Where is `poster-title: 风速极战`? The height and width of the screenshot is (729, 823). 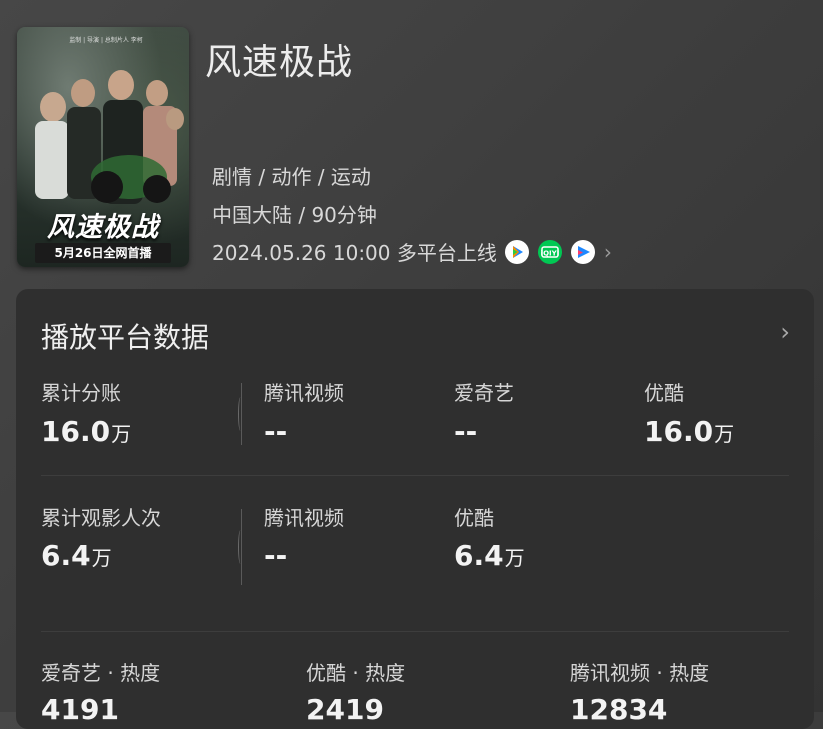 poster-title: 风速极战 is located at coordinates (103, 227).